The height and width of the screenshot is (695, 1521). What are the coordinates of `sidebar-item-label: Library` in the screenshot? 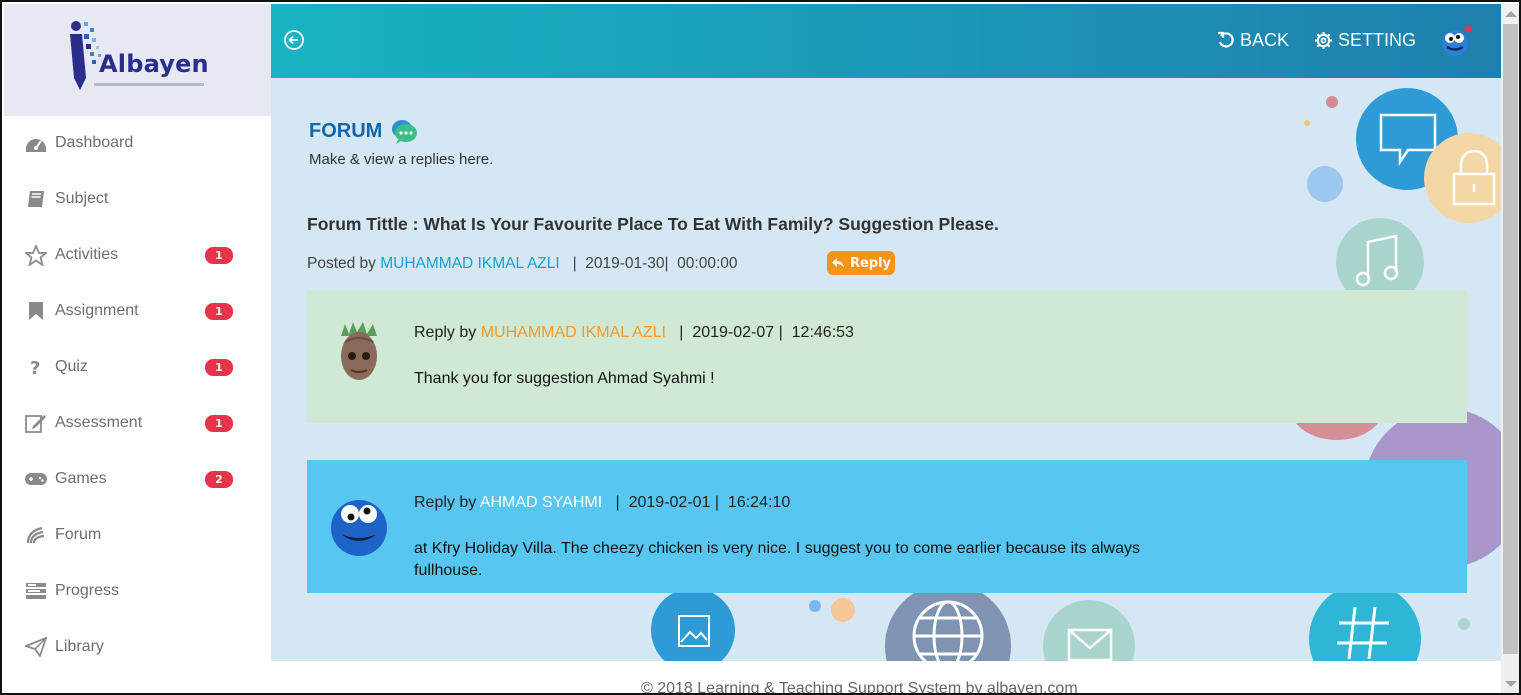 It's located at (79, 646).